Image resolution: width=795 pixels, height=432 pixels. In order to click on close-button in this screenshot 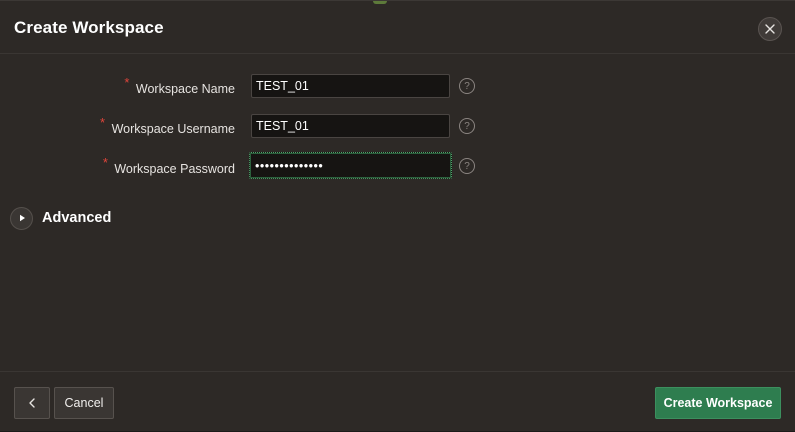, I will do `click(770, 29)`.